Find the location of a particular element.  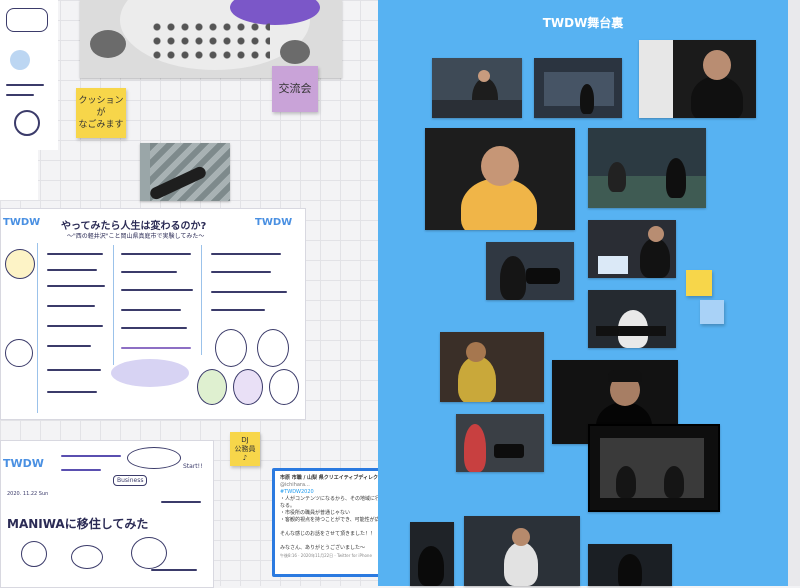

sticky-note-small-yellow is located at coordinates (699, 283).